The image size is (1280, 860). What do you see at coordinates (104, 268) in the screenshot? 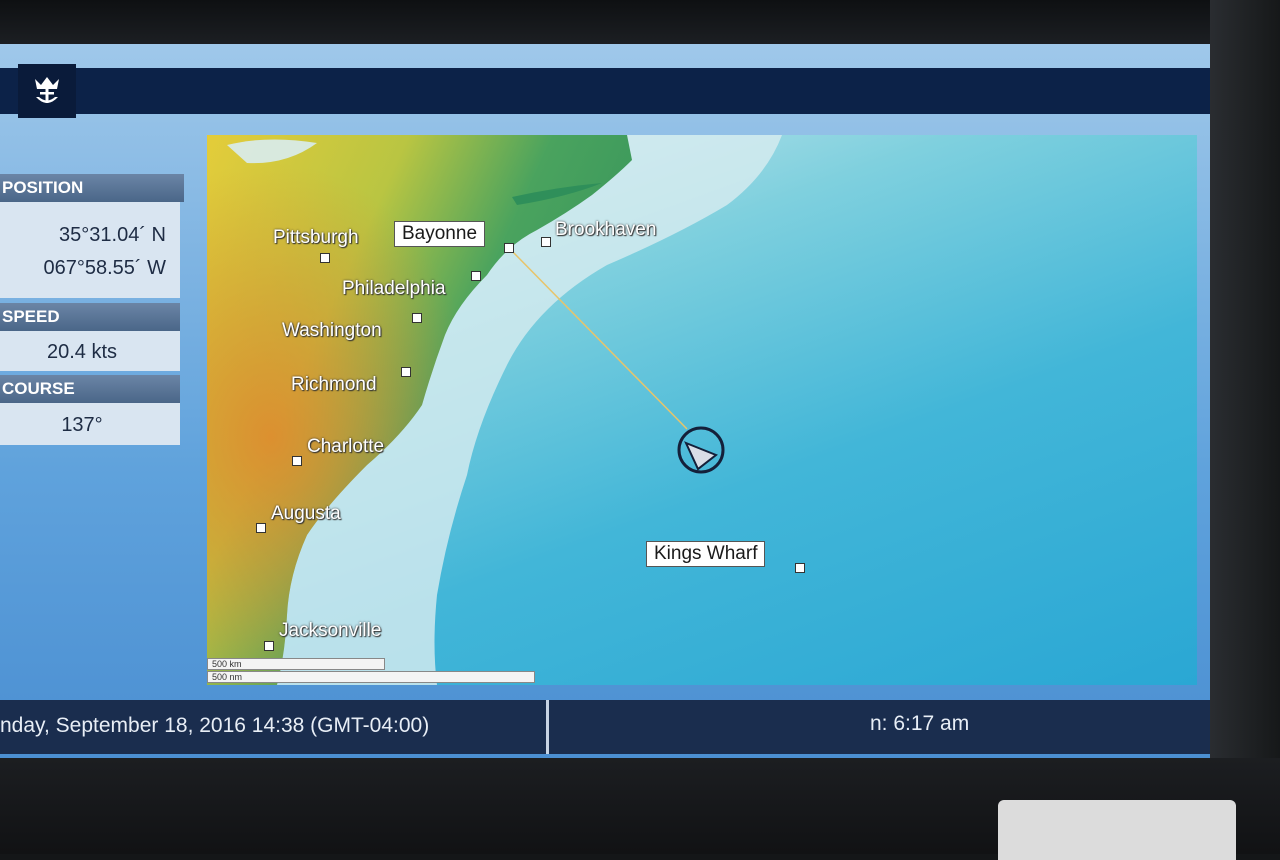
I see `longitude-value: 067°58.55´ W` at bounding box center [104, 268].